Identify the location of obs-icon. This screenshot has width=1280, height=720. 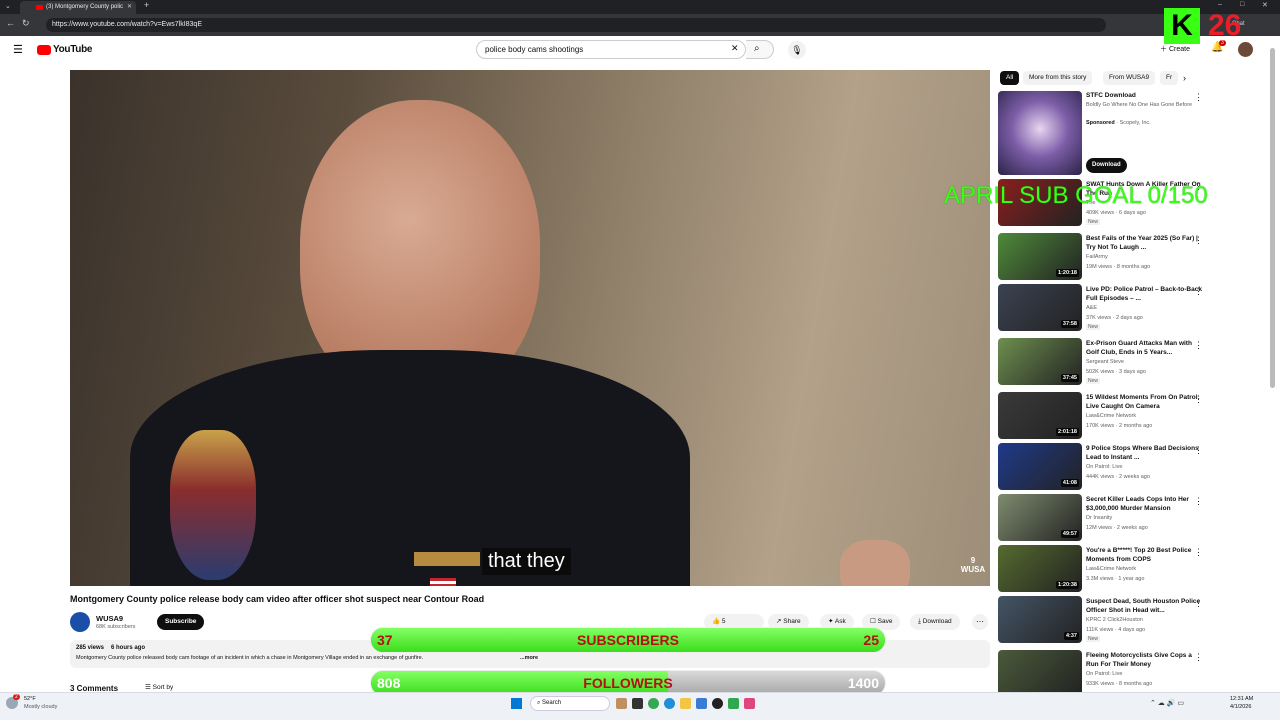
(717, 703).